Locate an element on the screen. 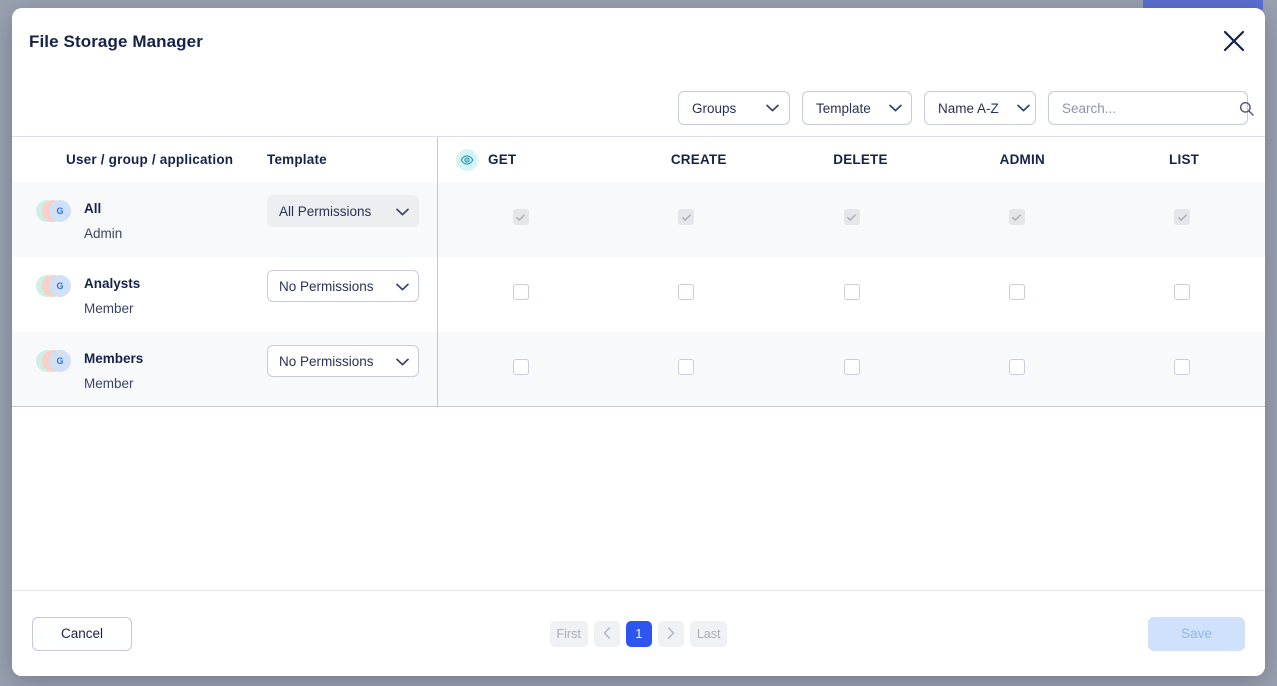 This screenshot has height=686, width=1277. pagination-prev-button is located at coordinates (606, 633).